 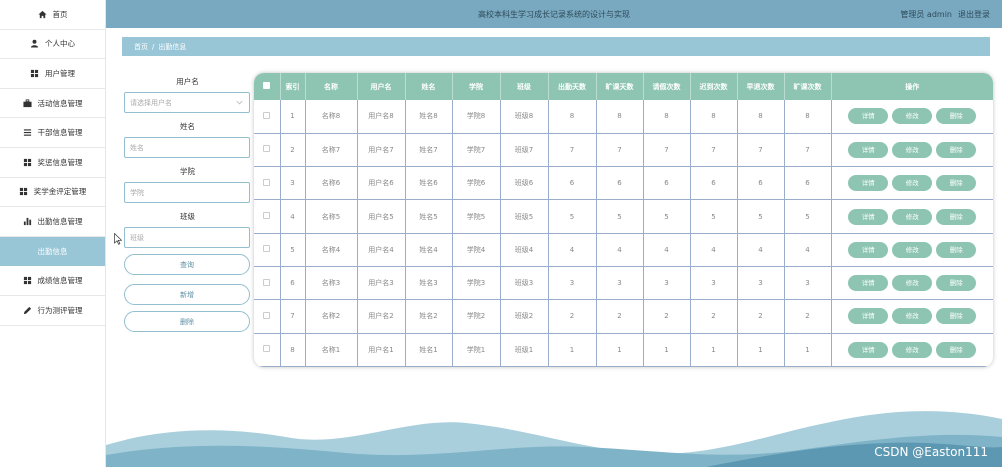 I want to click on table-cell: 班级1, so click(x=524, y=350).